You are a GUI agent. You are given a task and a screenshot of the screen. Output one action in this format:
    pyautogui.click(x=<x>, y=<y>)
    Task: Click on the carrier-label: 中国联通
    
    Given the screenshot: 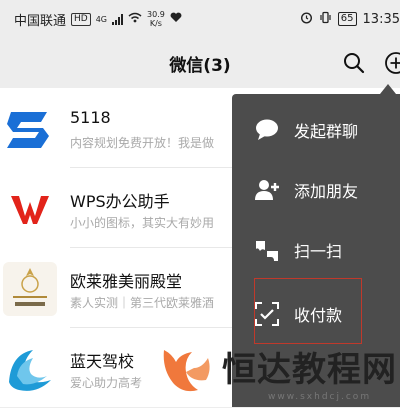 What is the action you would take?
    pyautogui.click(x=40, y=21)
    